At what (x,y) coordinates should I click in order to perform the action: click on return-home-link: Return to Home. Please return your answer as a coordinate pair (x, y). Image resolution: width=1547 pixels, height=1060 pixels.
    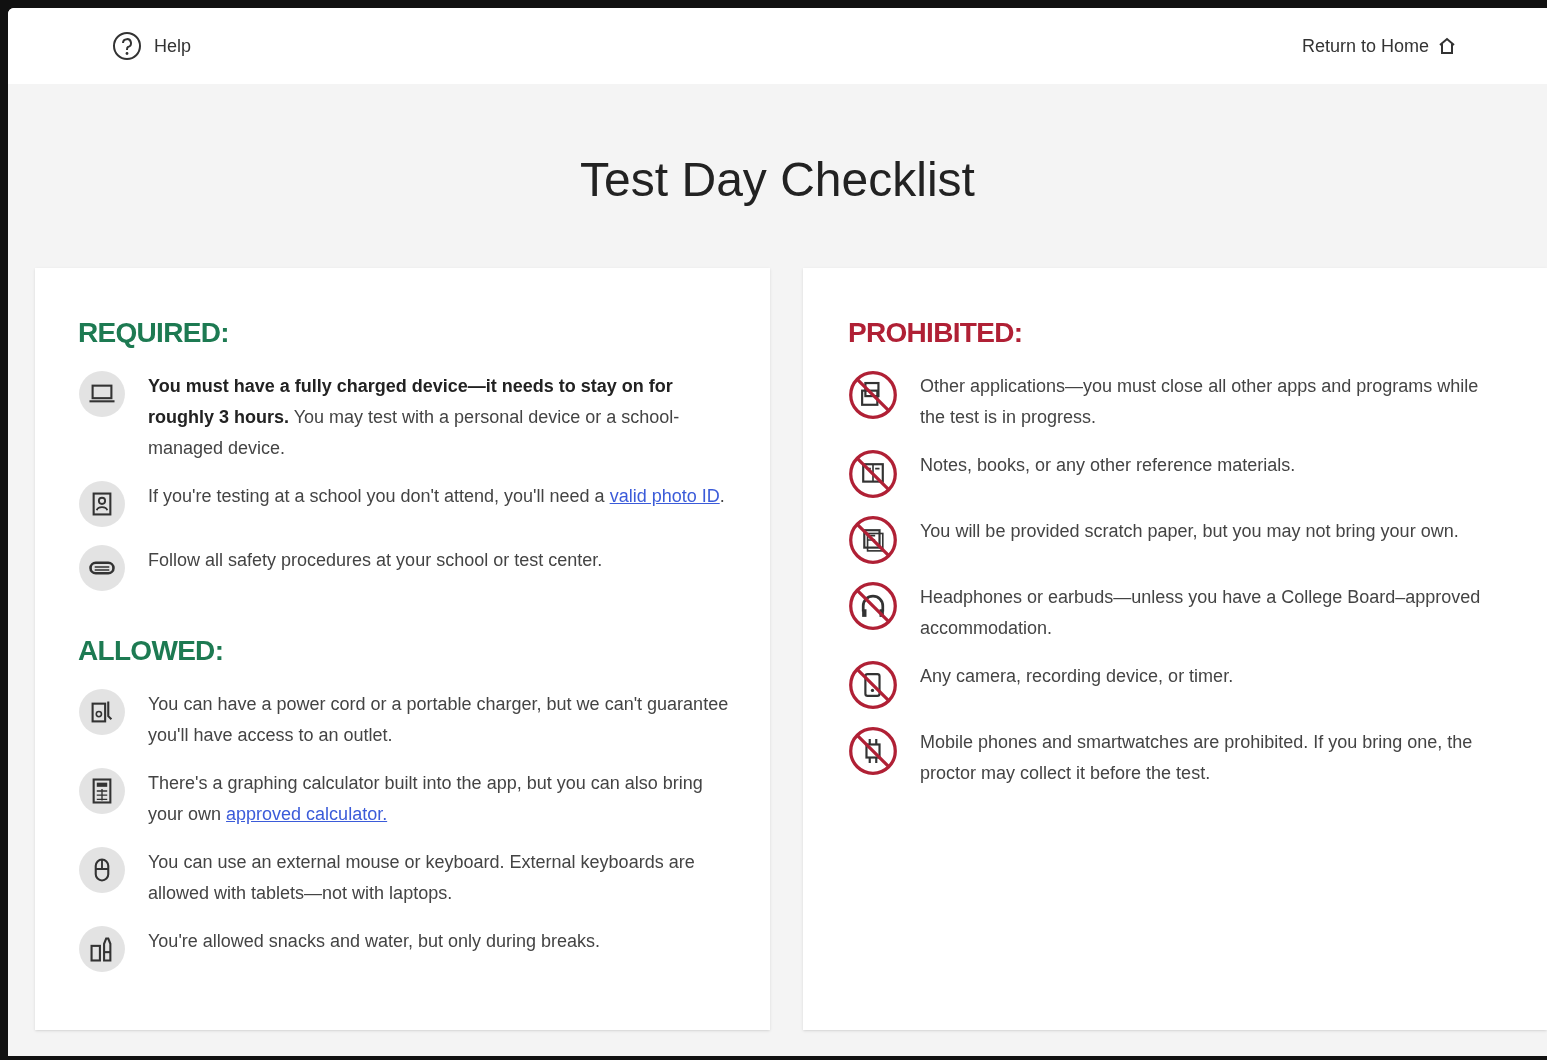
    Looking at the image, I should click on (1379, 46).